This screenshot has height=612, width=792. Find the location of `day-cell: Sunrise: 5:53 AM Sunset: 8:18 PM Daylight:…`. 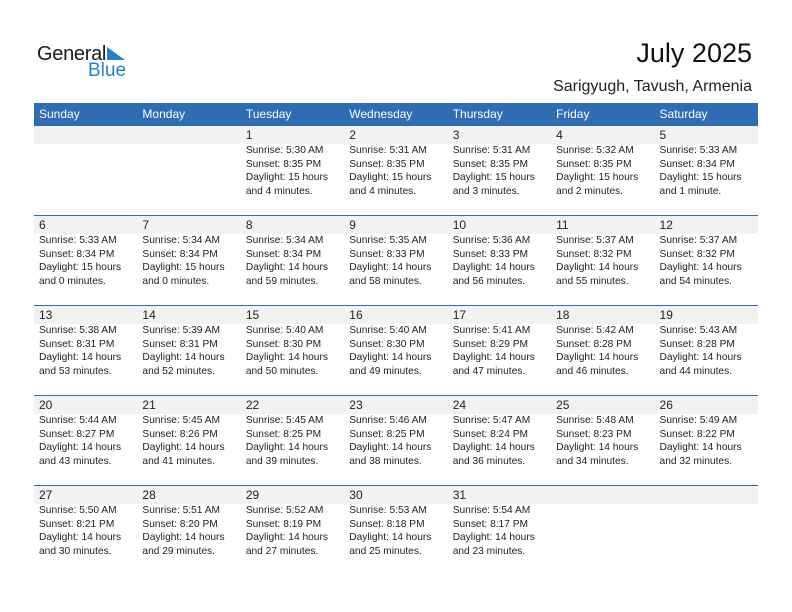

day-cell: Sunrise: 5:53 AM Sunset: 8:18 PM Daylight:… is located at coordinates (395, 531).